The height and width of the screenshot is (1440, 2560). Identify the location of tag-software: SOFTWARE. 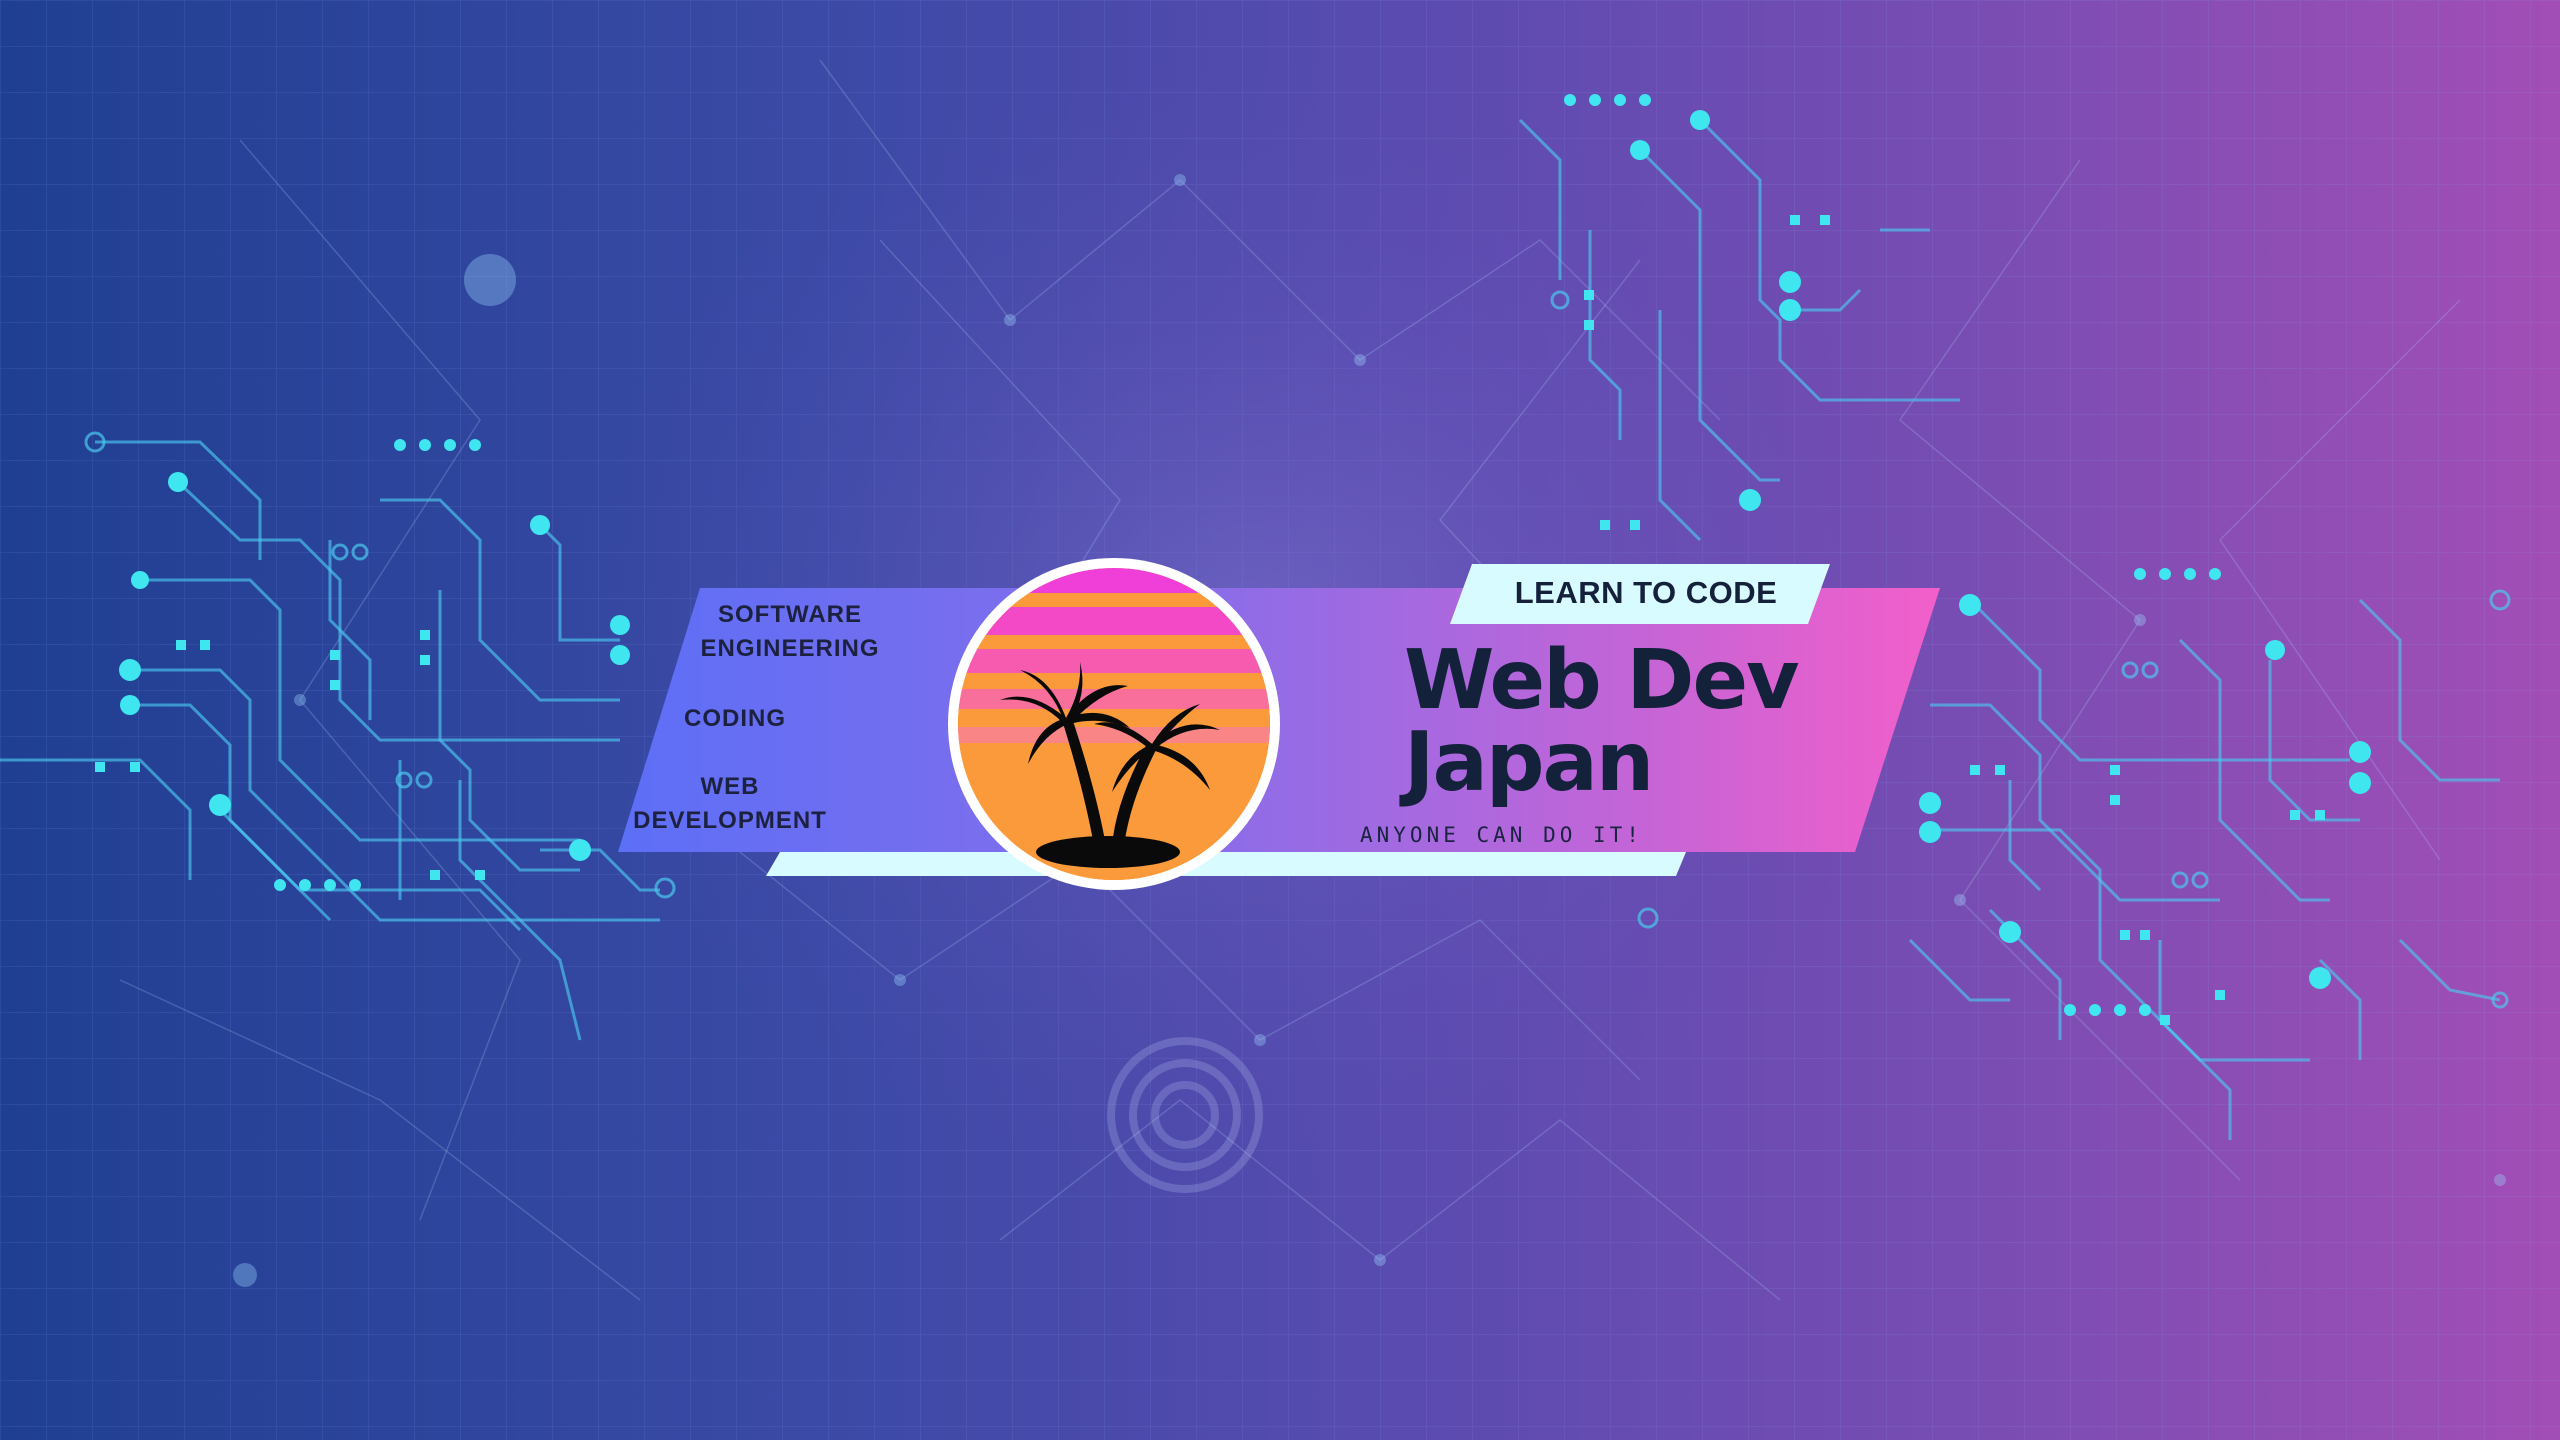
(790, 614).